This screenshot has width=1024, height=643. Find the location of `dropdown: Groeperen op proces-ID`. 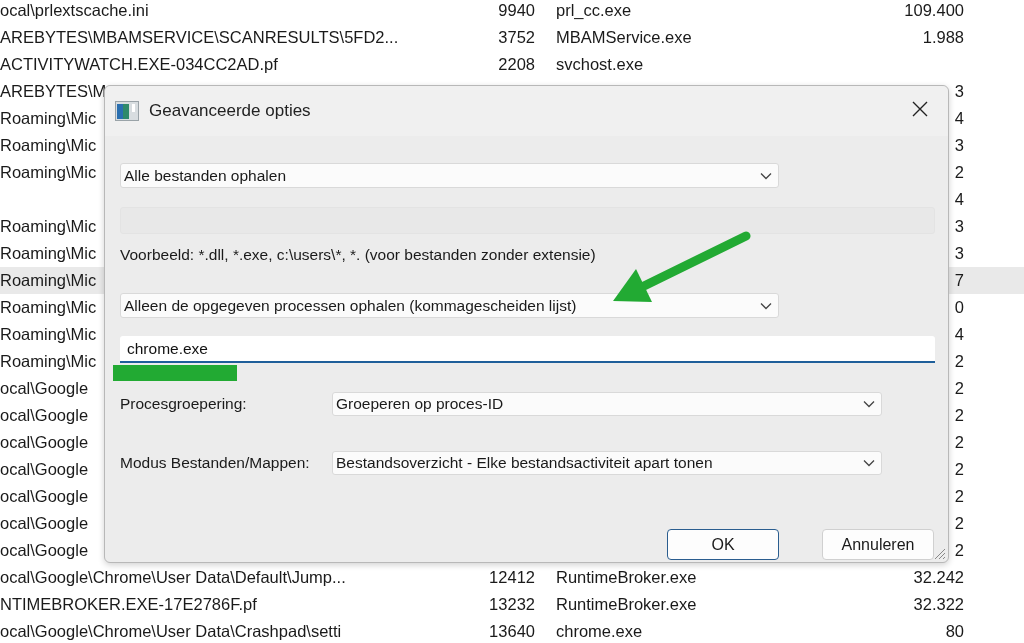

dropdown: Groeperen op proces-ID is located at coordinates (607, 404).